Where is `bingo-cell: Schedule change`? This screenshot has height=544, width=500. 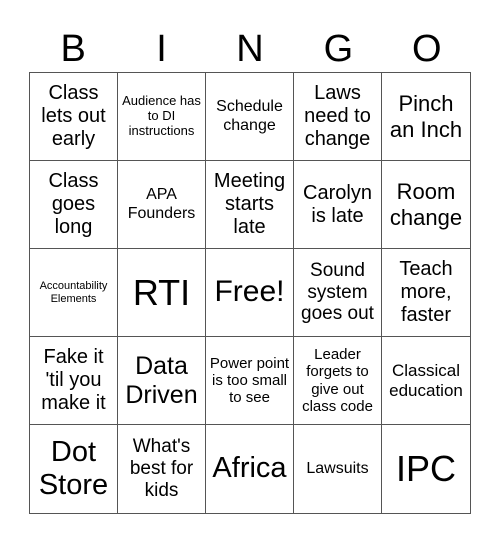
bingo-cell: Schedule change is located at coordinates (250, 117).